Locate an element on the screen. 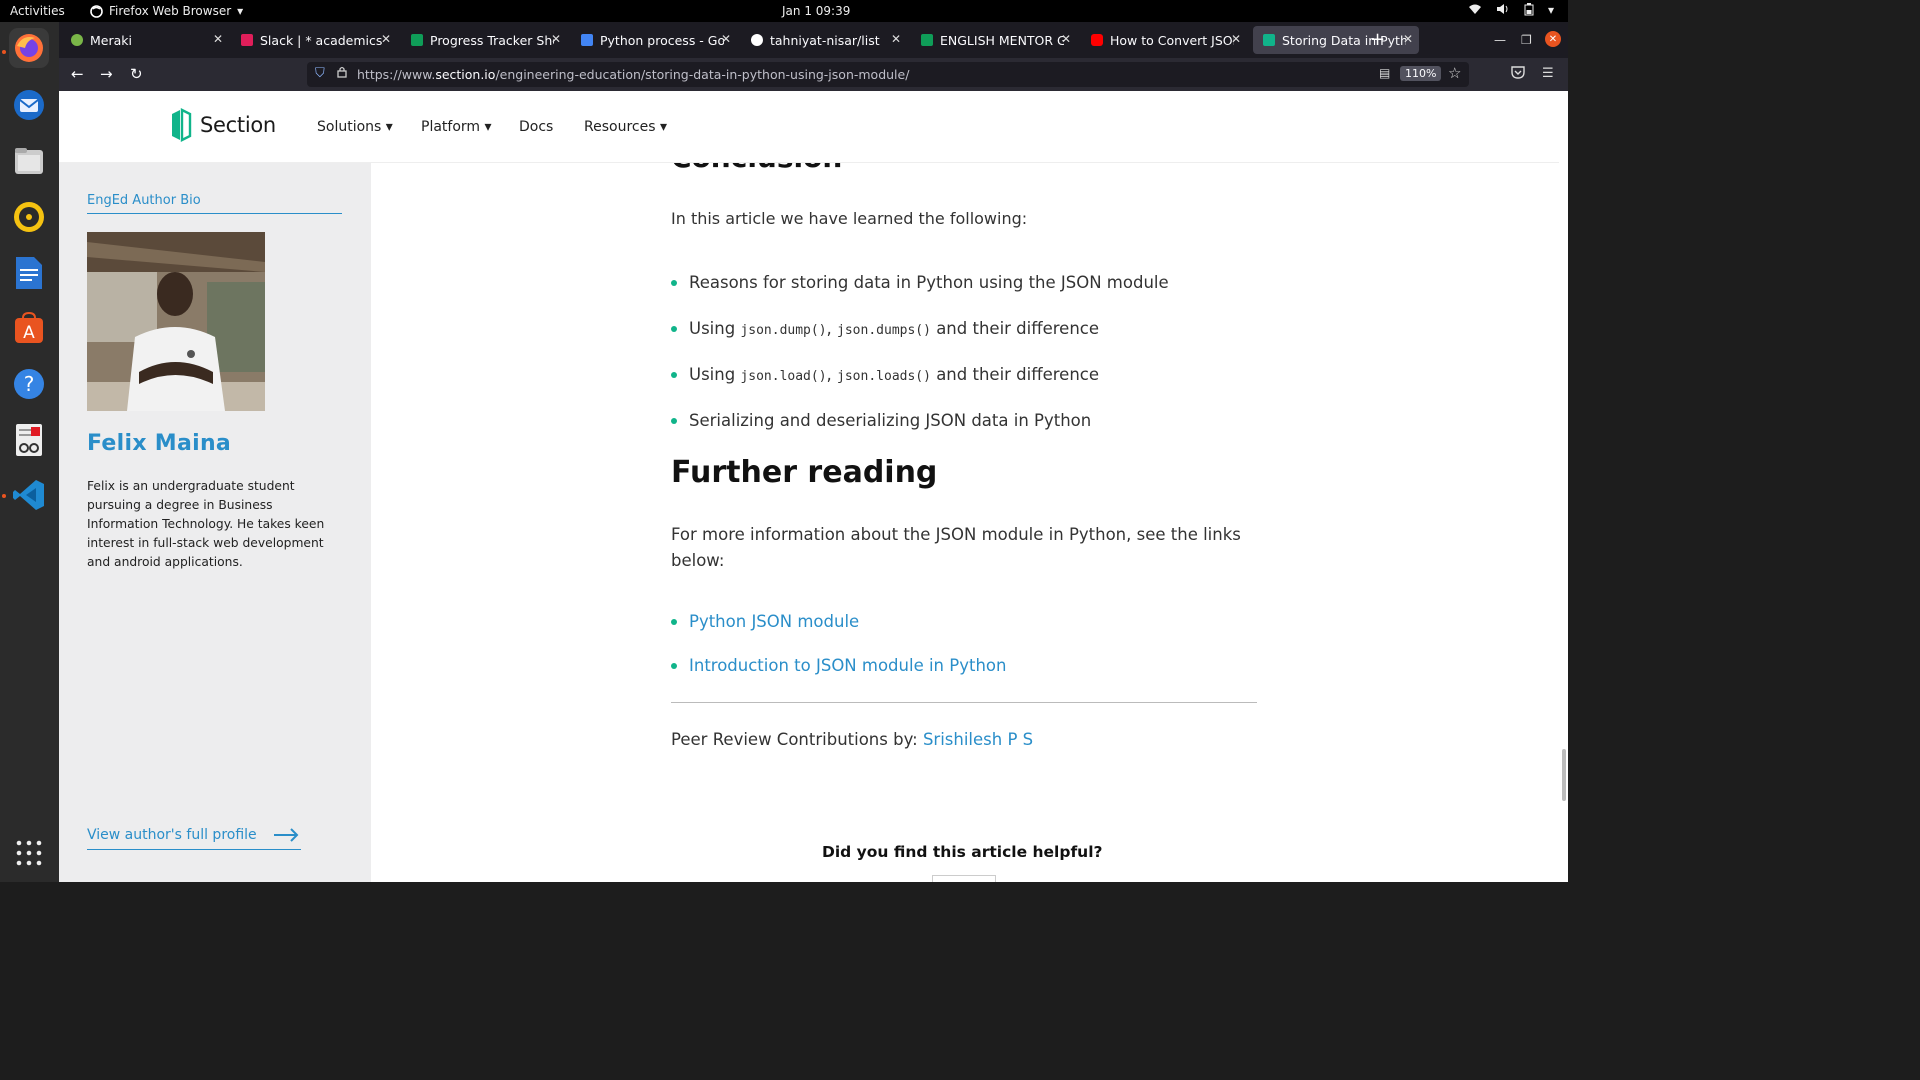 The width and height of the screenshot is (1920, 1080). menu-docs: Docs is located at coordinates (536, 127).